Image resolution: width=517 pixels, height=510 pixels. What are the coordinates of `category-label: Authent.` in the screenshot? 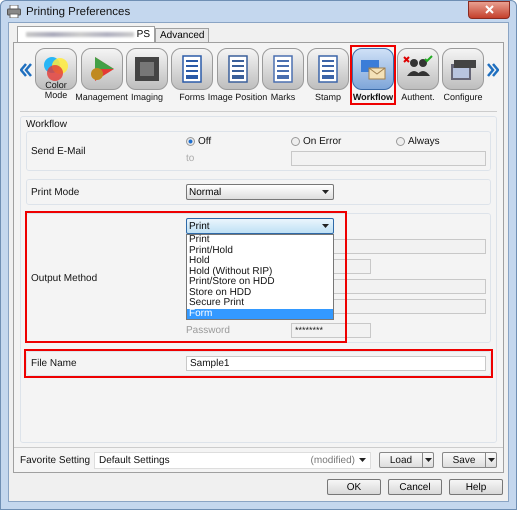 It's located at (418, 97).